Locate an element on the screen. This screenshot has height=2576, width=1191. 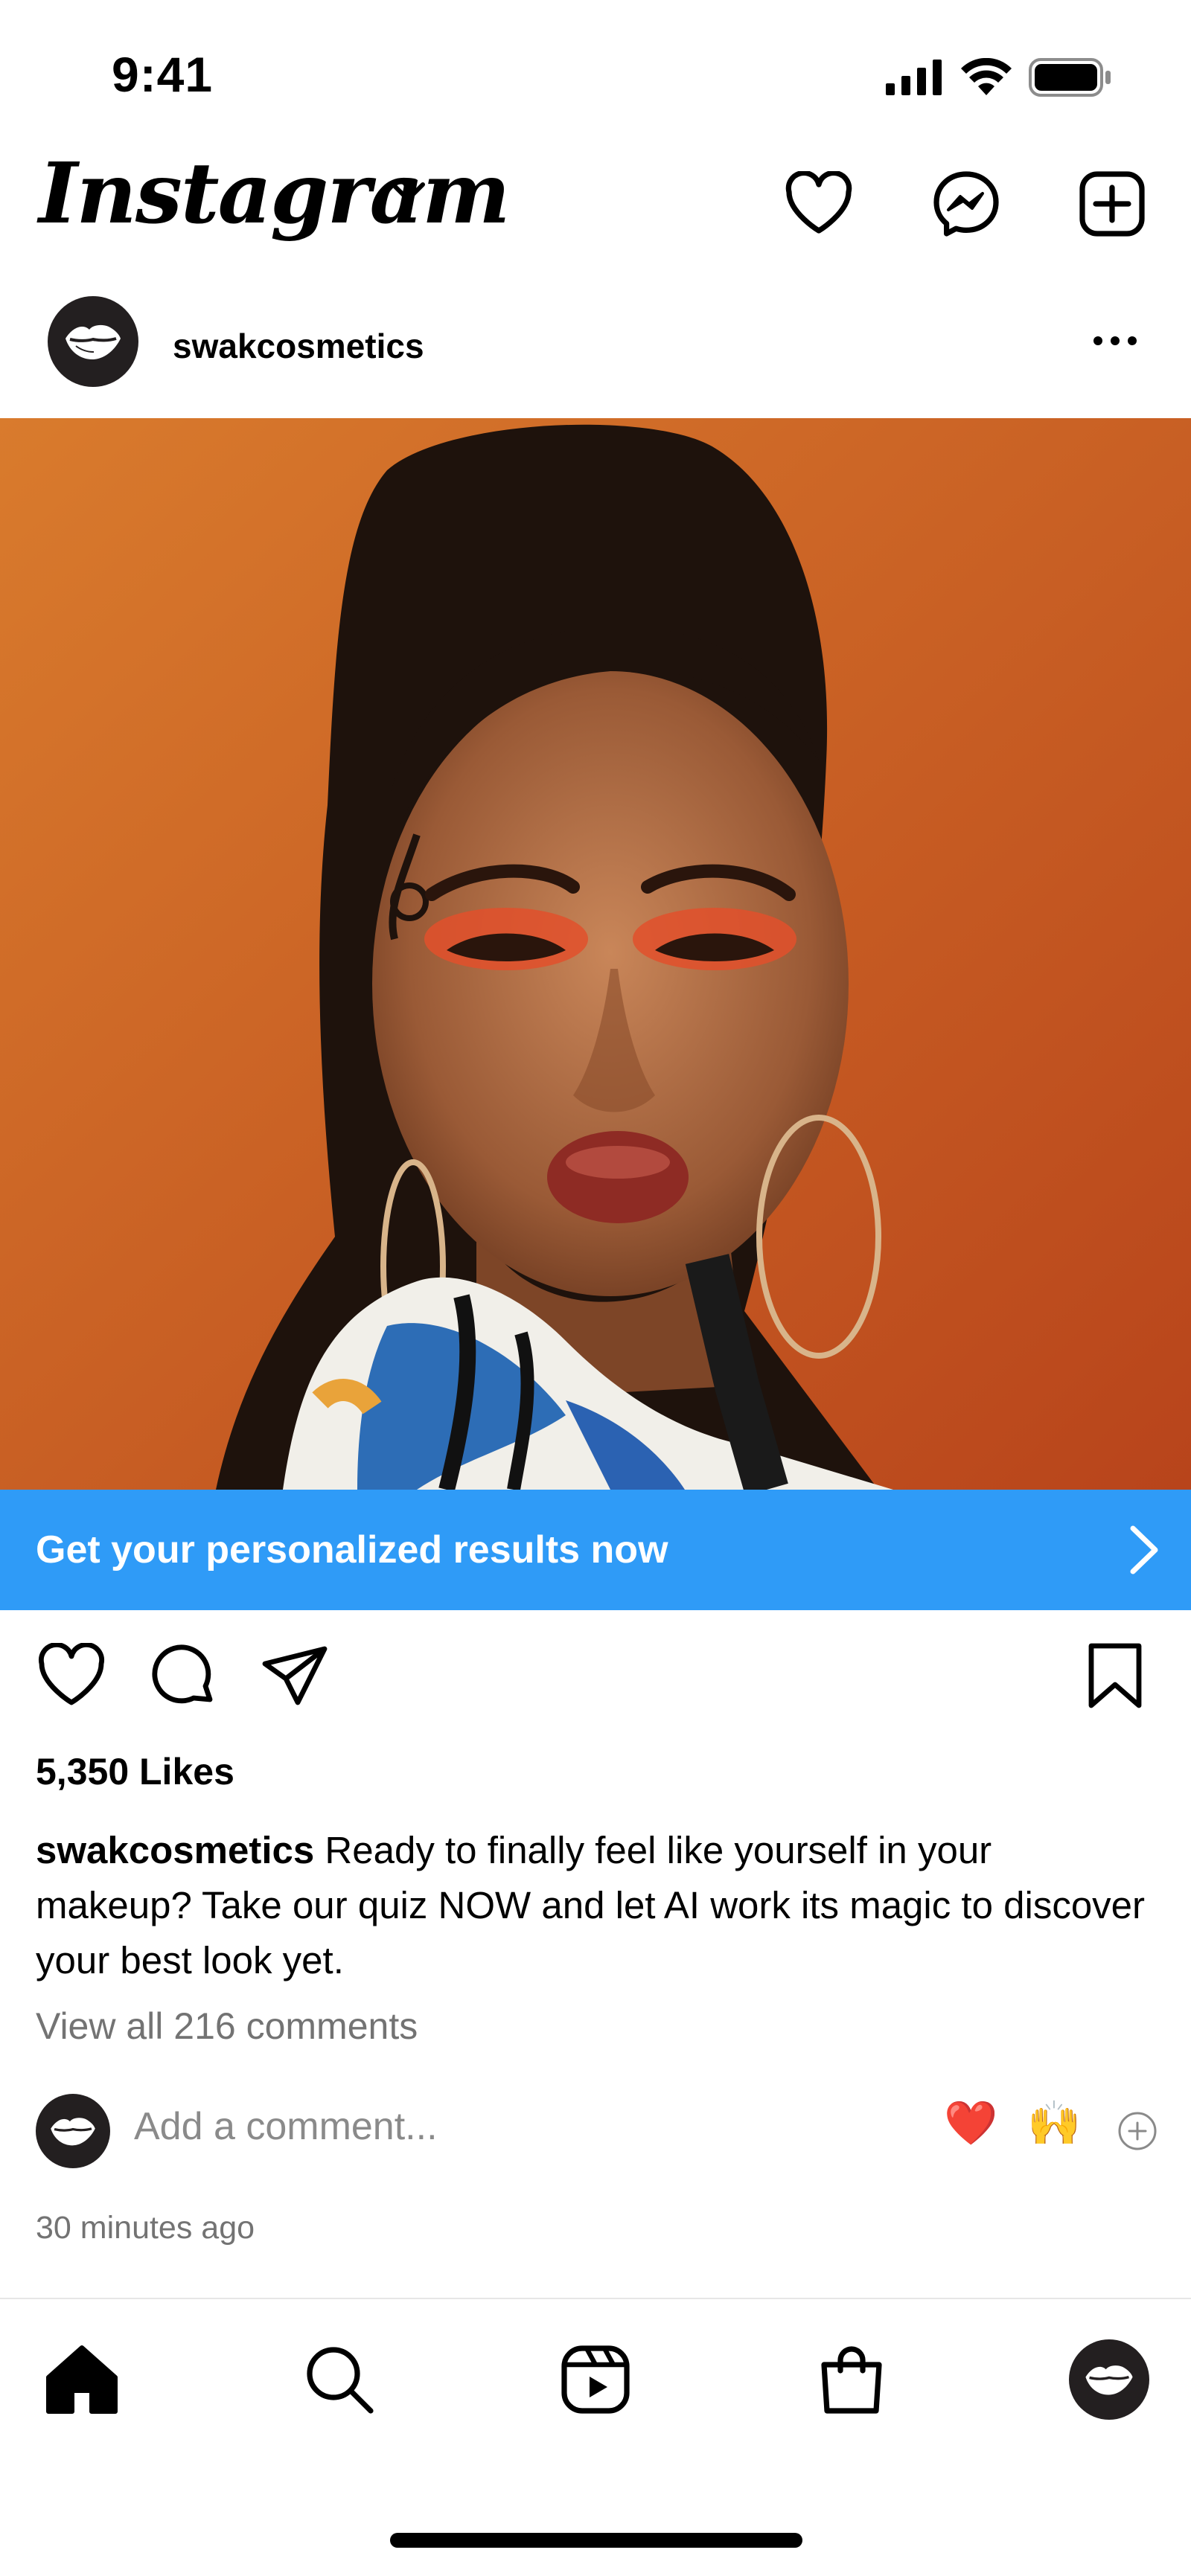
likes-count: 5,350 Likes is located at coordinates (135, 1771).